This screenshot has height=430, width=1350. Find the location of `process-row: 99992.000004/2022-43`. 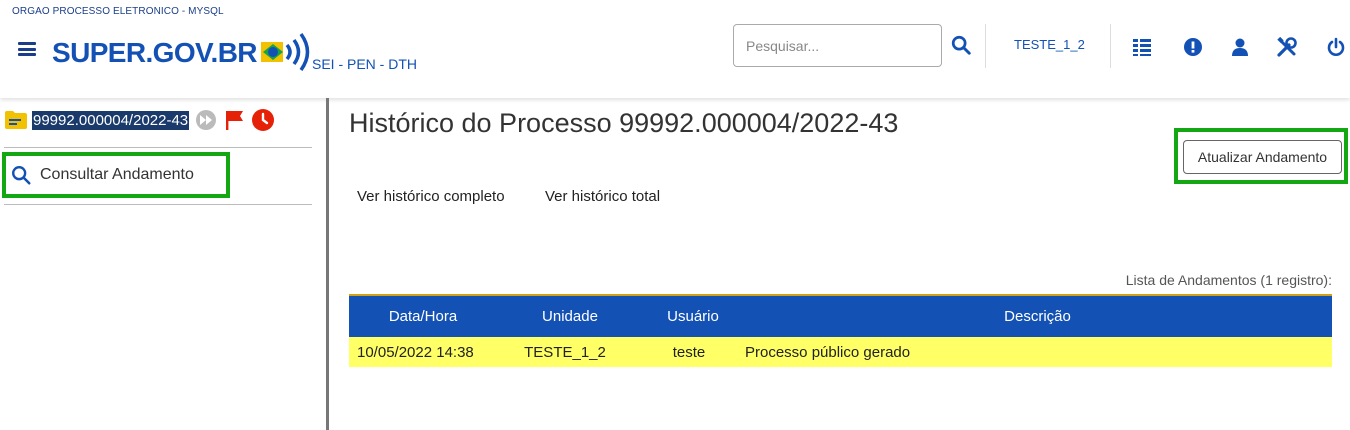

process-row: 99992.000004/2022-43 is located at coordinates (139, 120).